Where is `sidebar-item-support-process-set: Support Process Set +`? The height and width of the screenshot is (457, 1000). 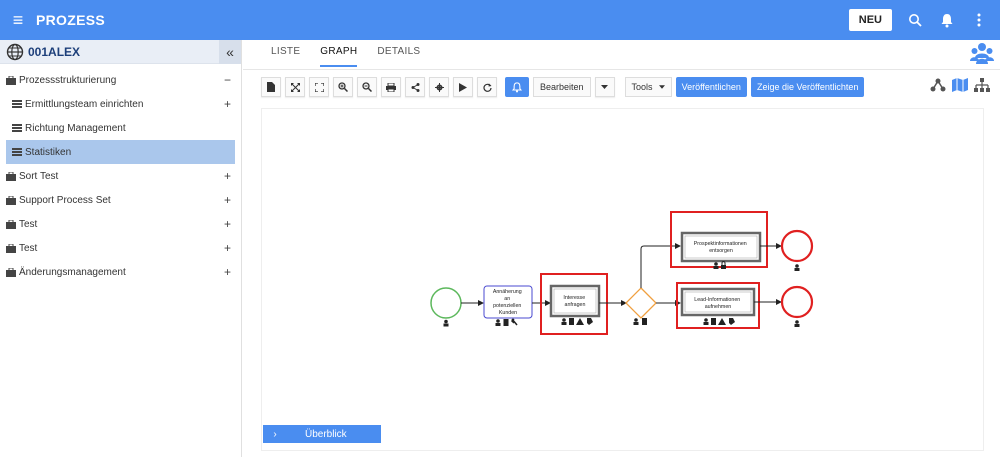 sidebar-item-support-process-set: Support Process Set + is located at coordinates (120, 200).